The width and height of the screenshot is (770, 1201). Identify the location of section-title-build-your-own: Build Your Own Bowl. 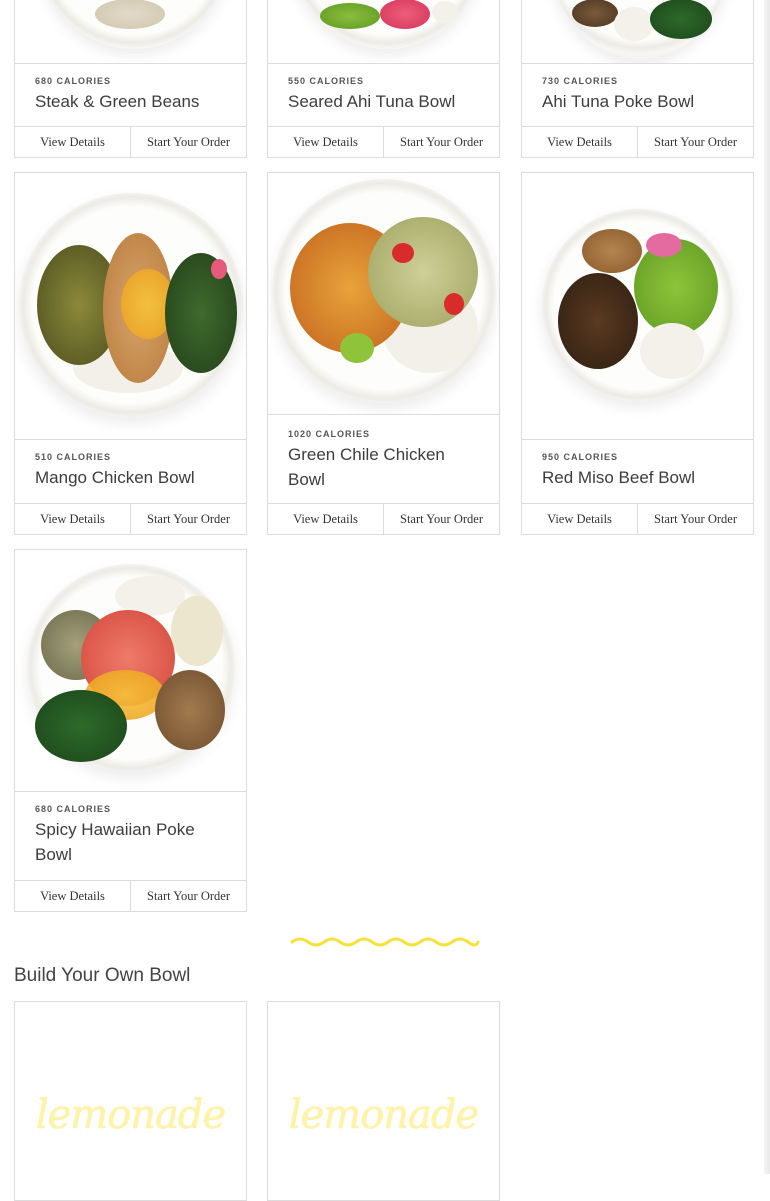
(102, 975).